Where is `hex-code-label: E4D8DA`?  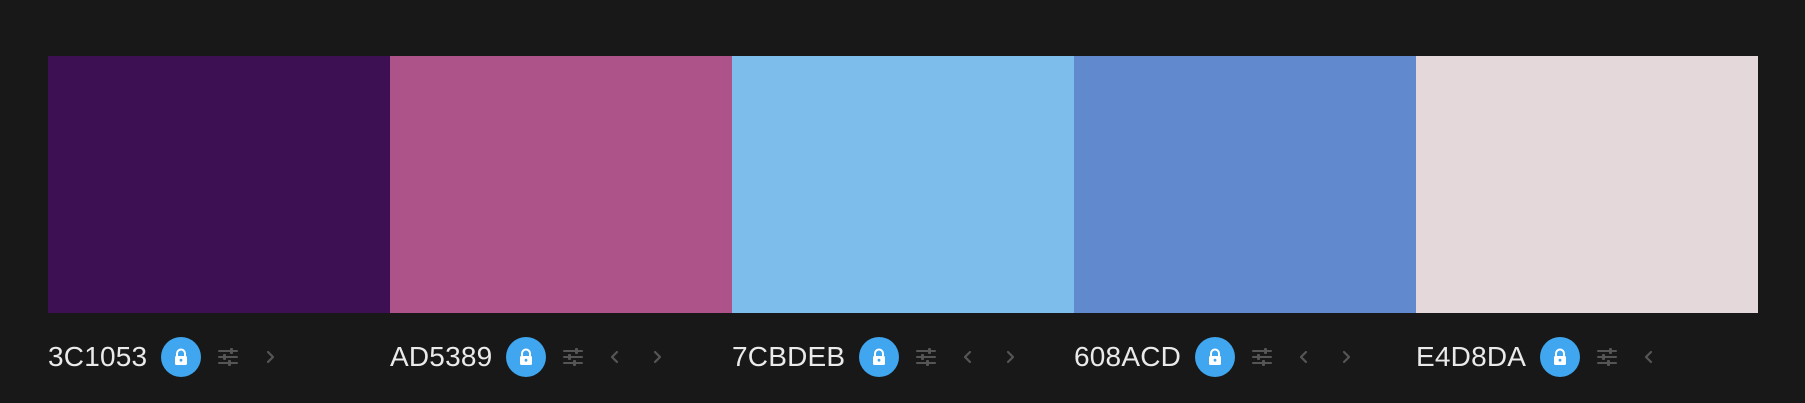
hex-code-label: E4D8DA is located at coordinates (1471, 357).